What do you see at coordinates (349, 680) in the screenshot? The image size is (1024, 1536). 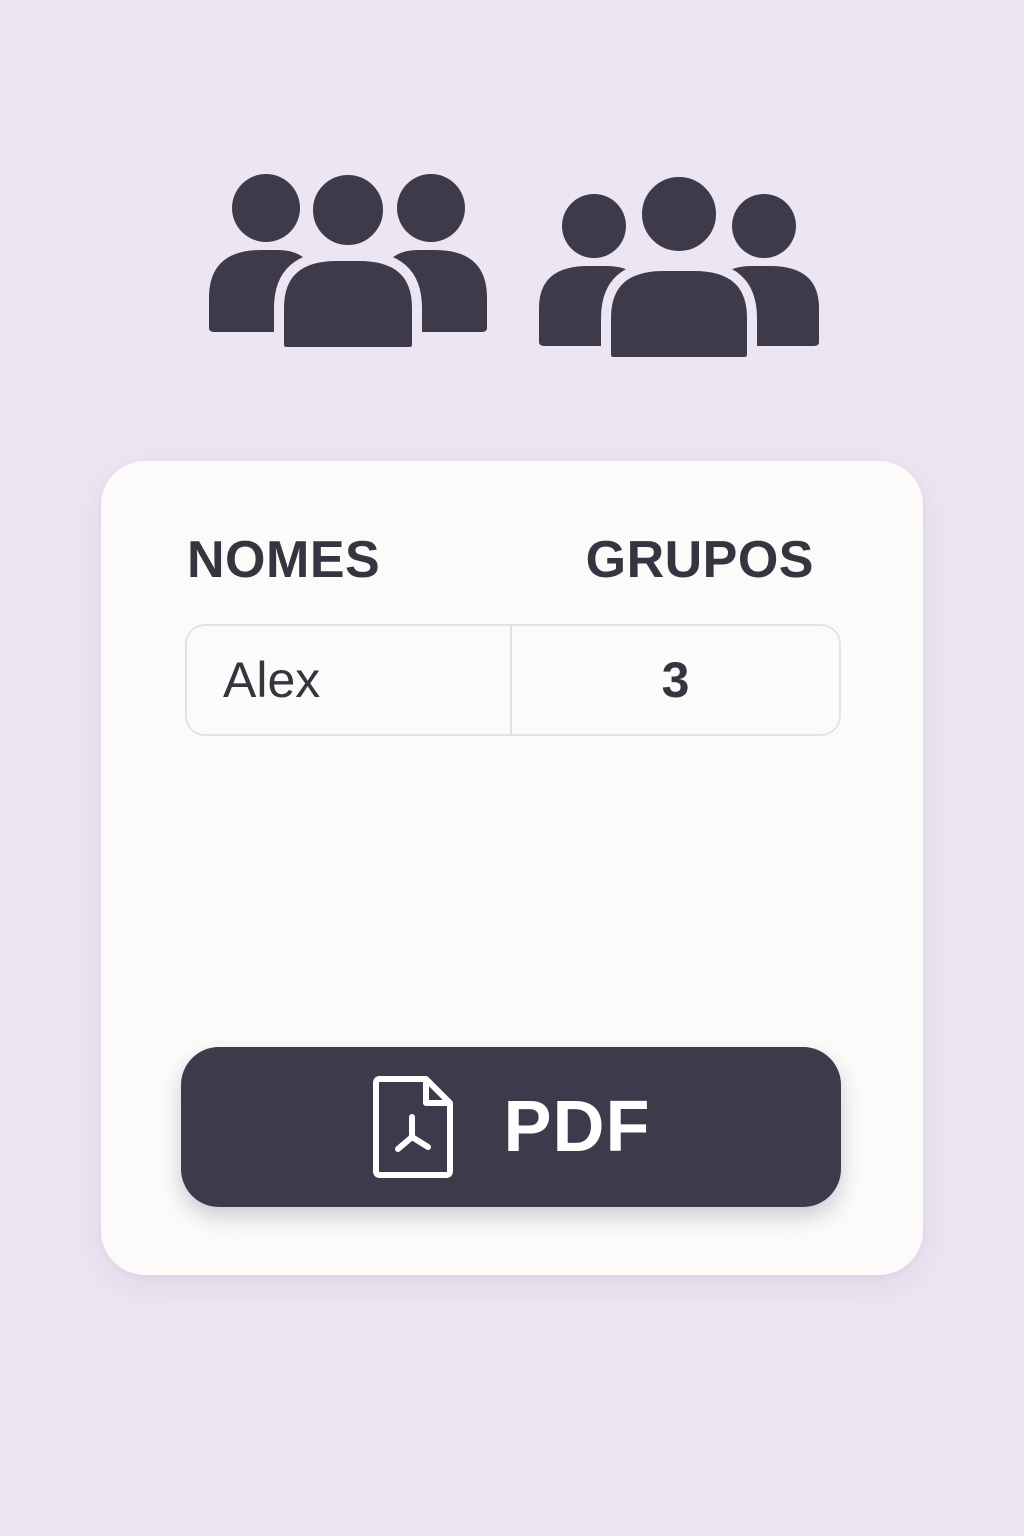 I see `name-cell: Alex` at bounding box center [349, 680].